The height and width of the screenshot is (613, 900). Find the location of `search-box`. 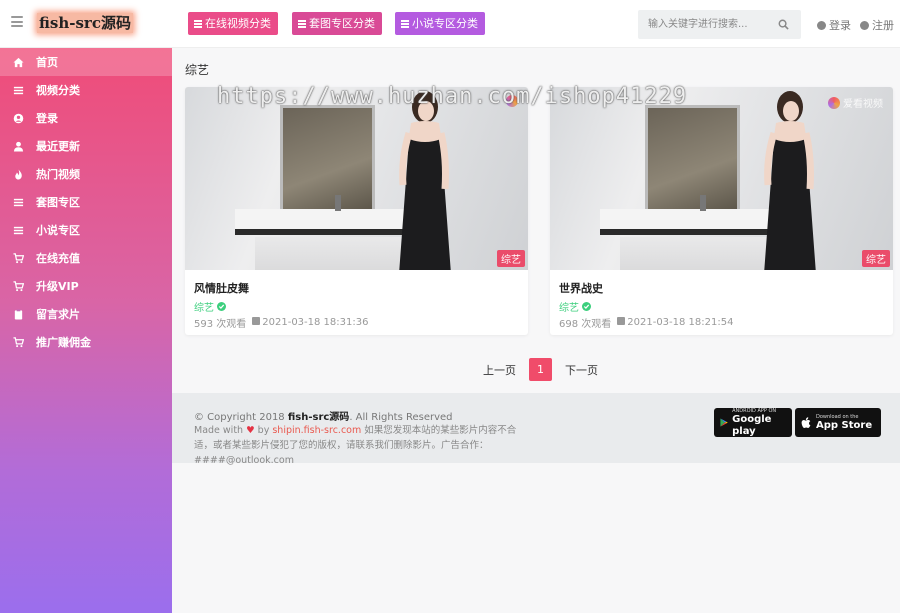

search-box is located at coordinates (719, 24).